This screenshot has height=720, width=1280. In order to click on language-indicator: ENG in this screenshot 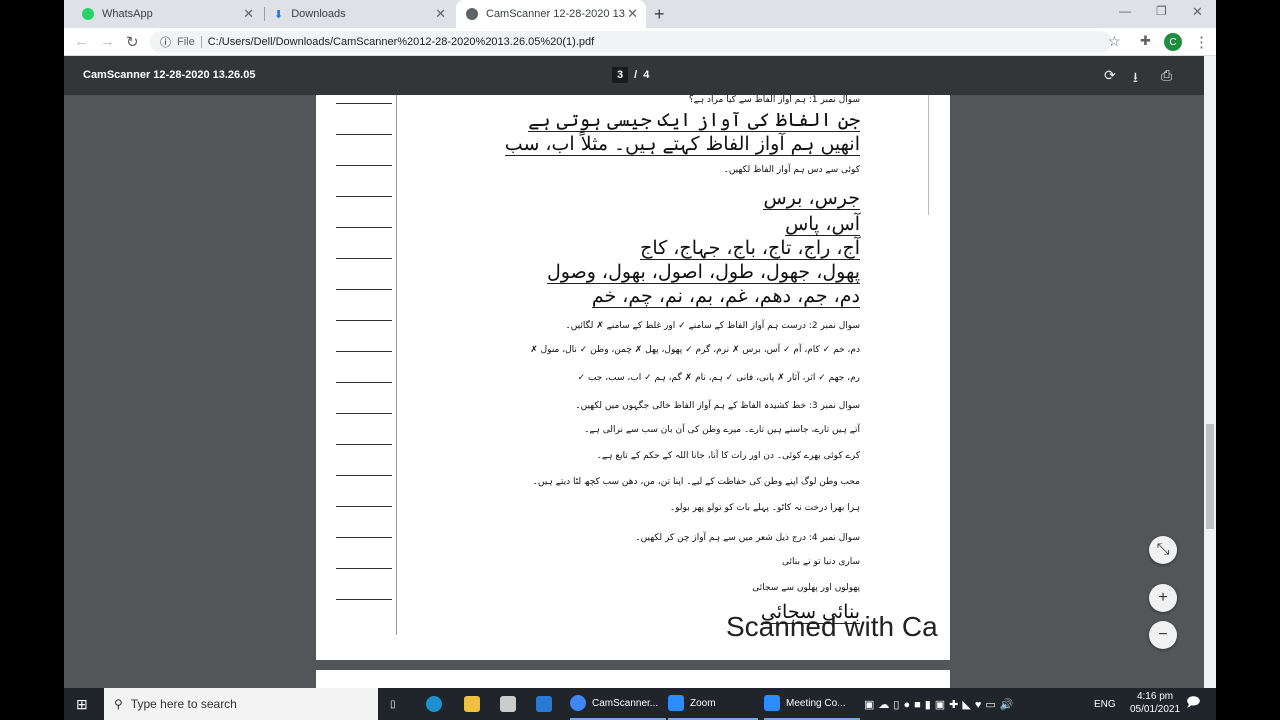, I will do `click(1105, 704)`.